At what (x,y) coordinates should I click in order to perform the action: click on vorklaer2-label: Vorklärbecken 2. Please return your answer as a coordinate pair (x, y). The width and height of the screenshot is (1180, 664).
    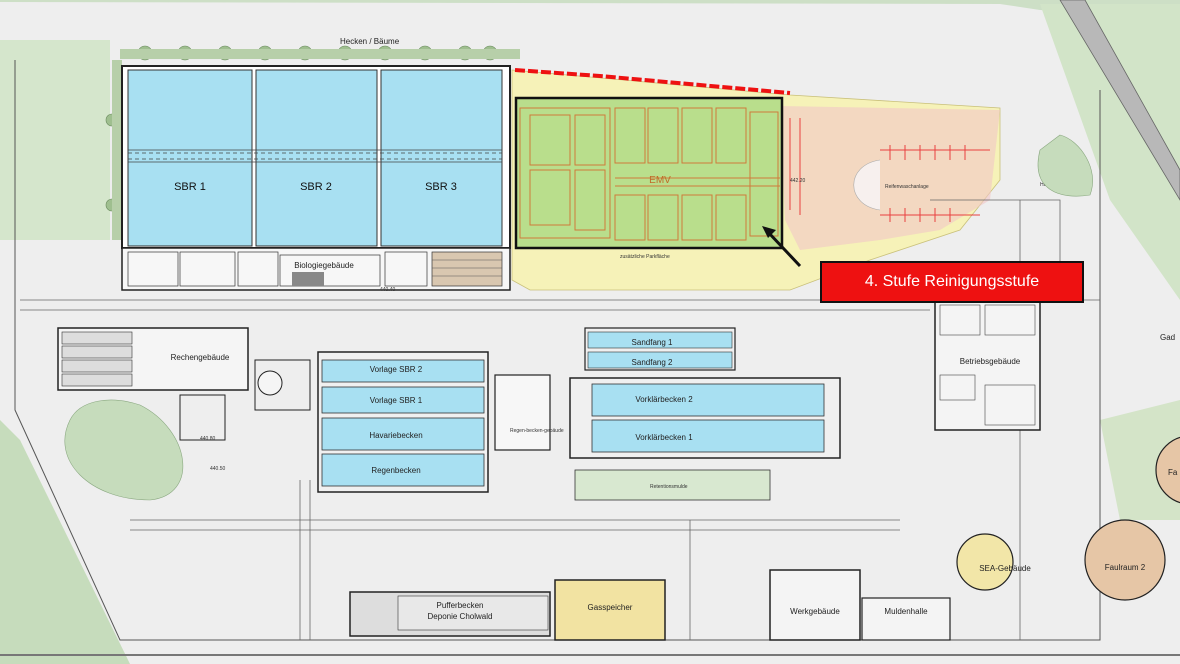
    Looking at the image, I should click on (664, 399).